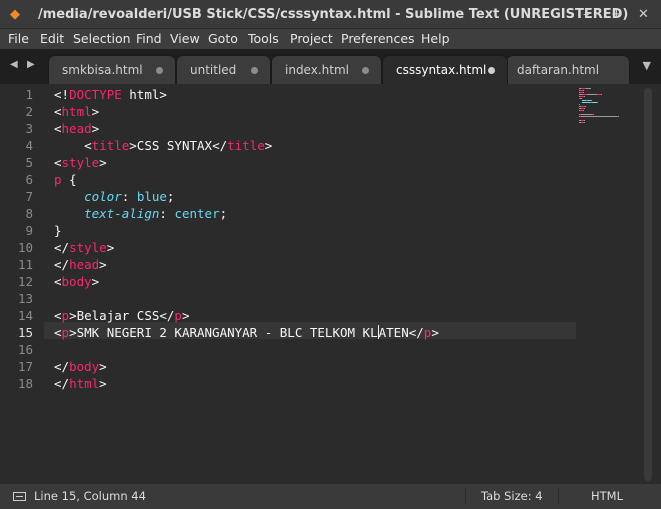 The width and height of the screenshot is (661, 509). What do you see at coordinates (69, 179) in the screenshot?
I see `code-token: {` at bounding box center [69, 179].